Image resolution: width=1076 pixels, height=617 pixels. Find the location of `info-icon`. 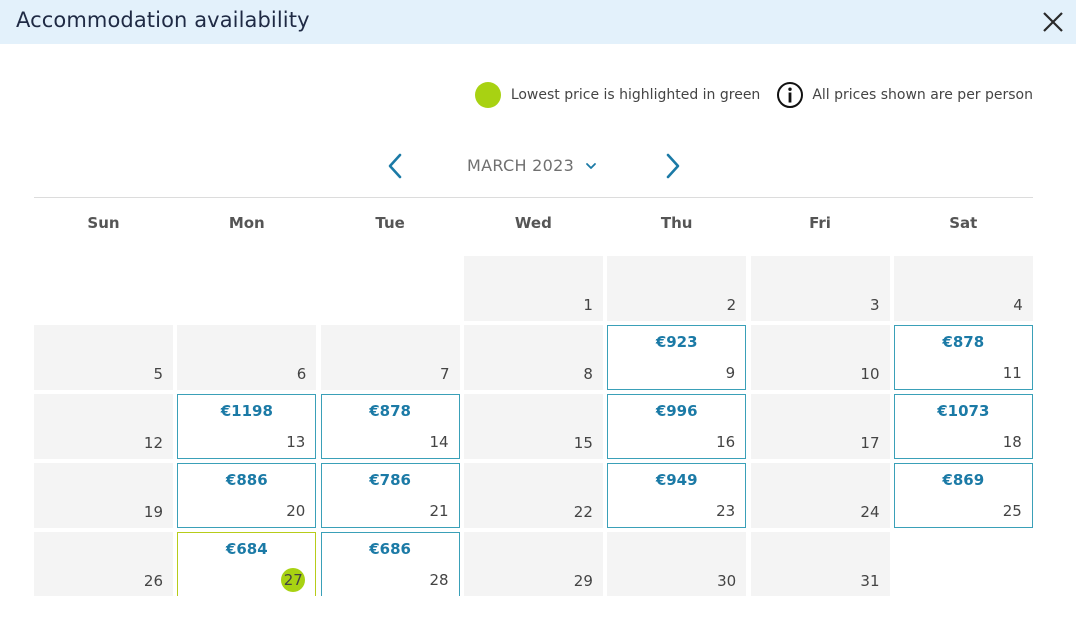

info-icon is located at coordinates (790, 95).